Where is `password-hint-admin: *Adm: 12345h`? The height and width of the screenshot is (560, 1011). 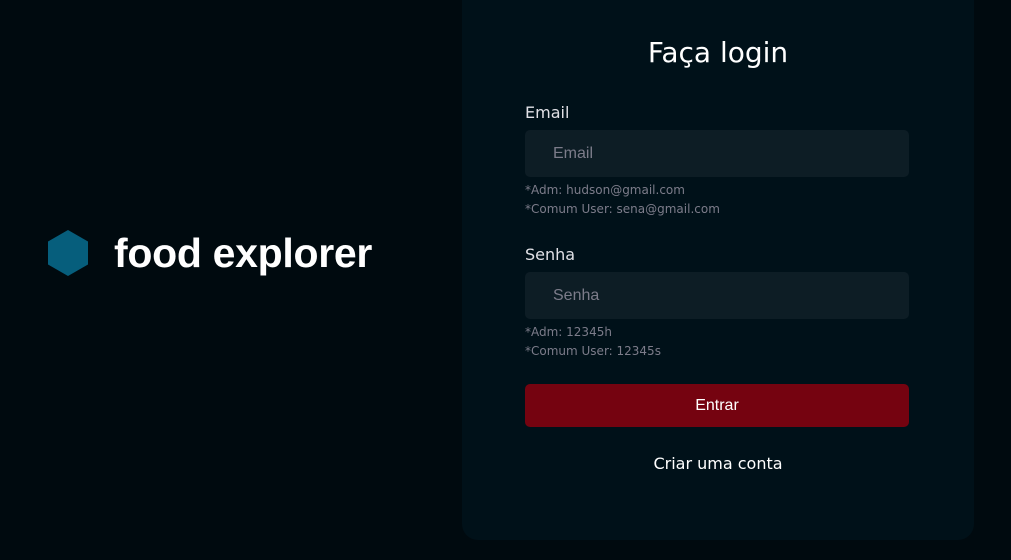 password-hint-admin: *Adm: 12345h is located at coordinates (568, 332).